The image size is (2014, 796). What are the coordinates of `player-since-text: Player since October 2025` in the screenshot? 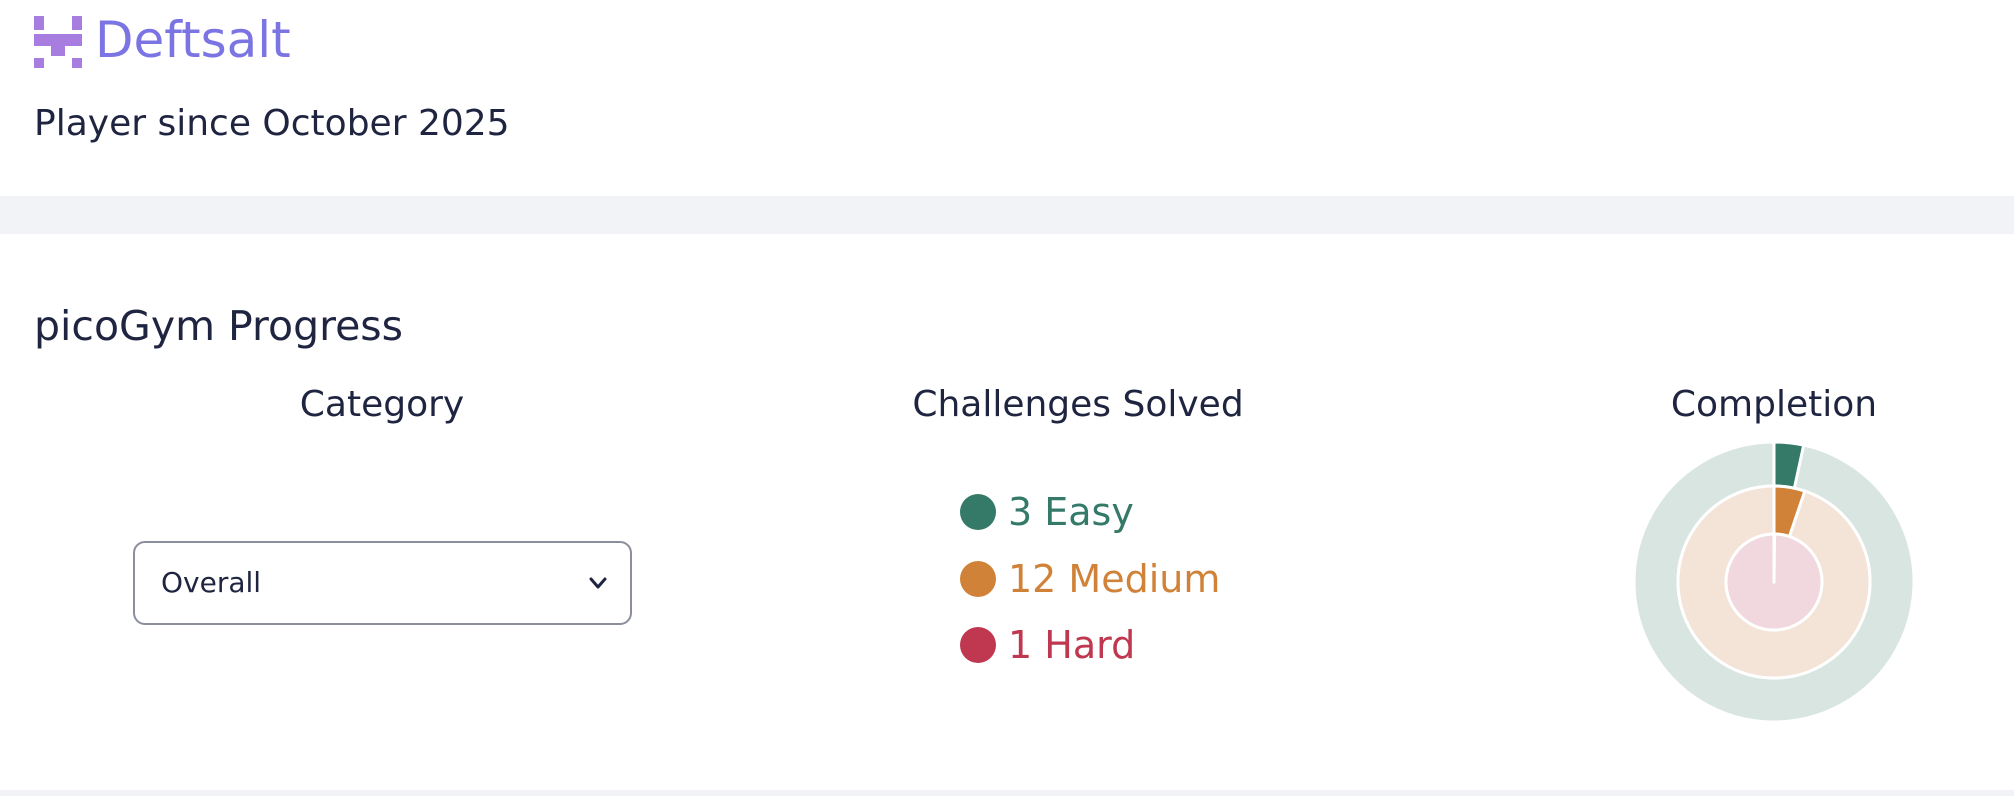 It's located at (272, 123).